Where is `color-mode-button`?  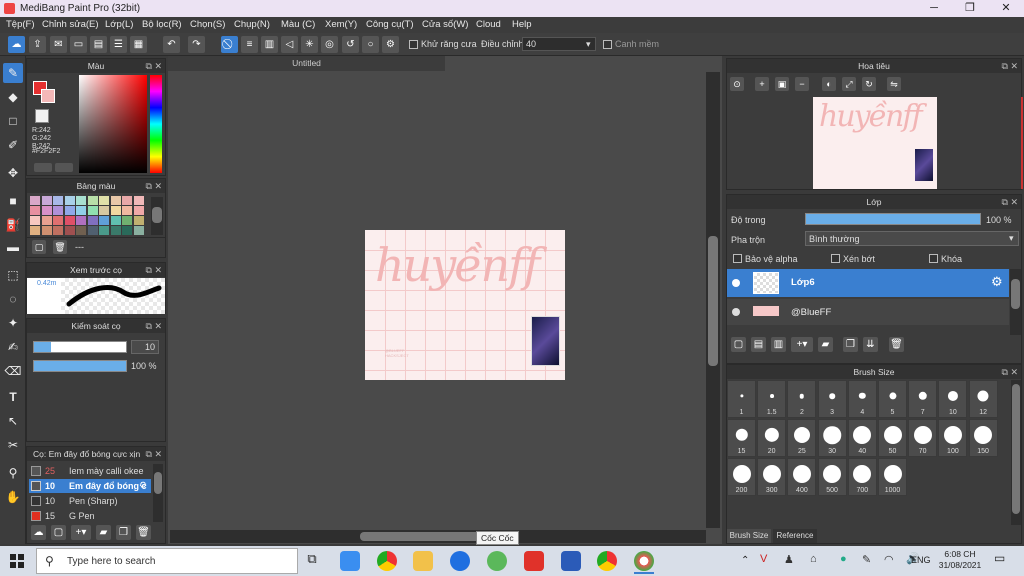 color-mode-button is located at coordinates (43, 167).